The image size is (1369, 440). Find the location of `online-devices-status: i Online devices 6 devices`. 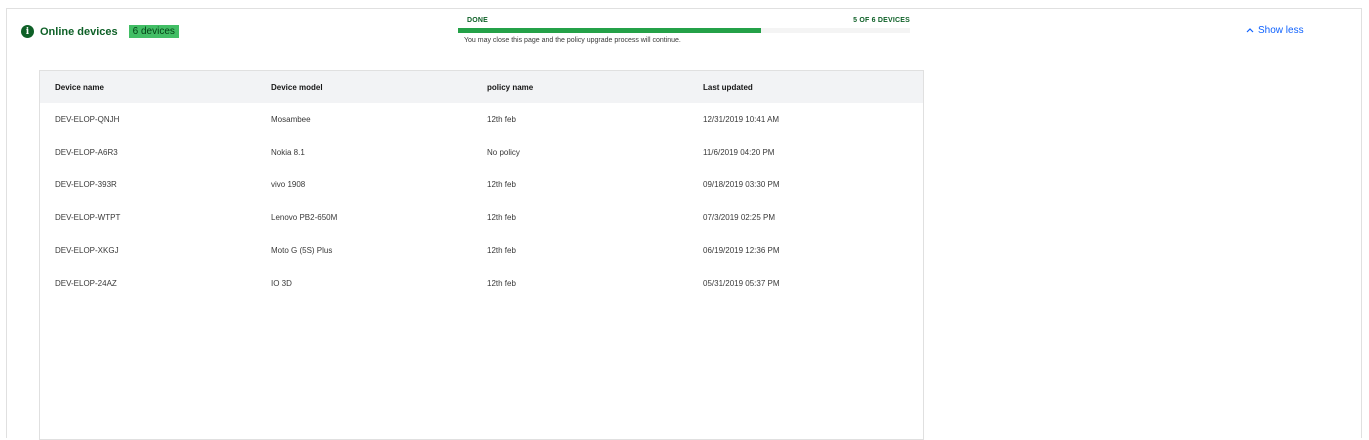

online-devices-status: i Online devices 6 devices is located at coordinates (100, 31).